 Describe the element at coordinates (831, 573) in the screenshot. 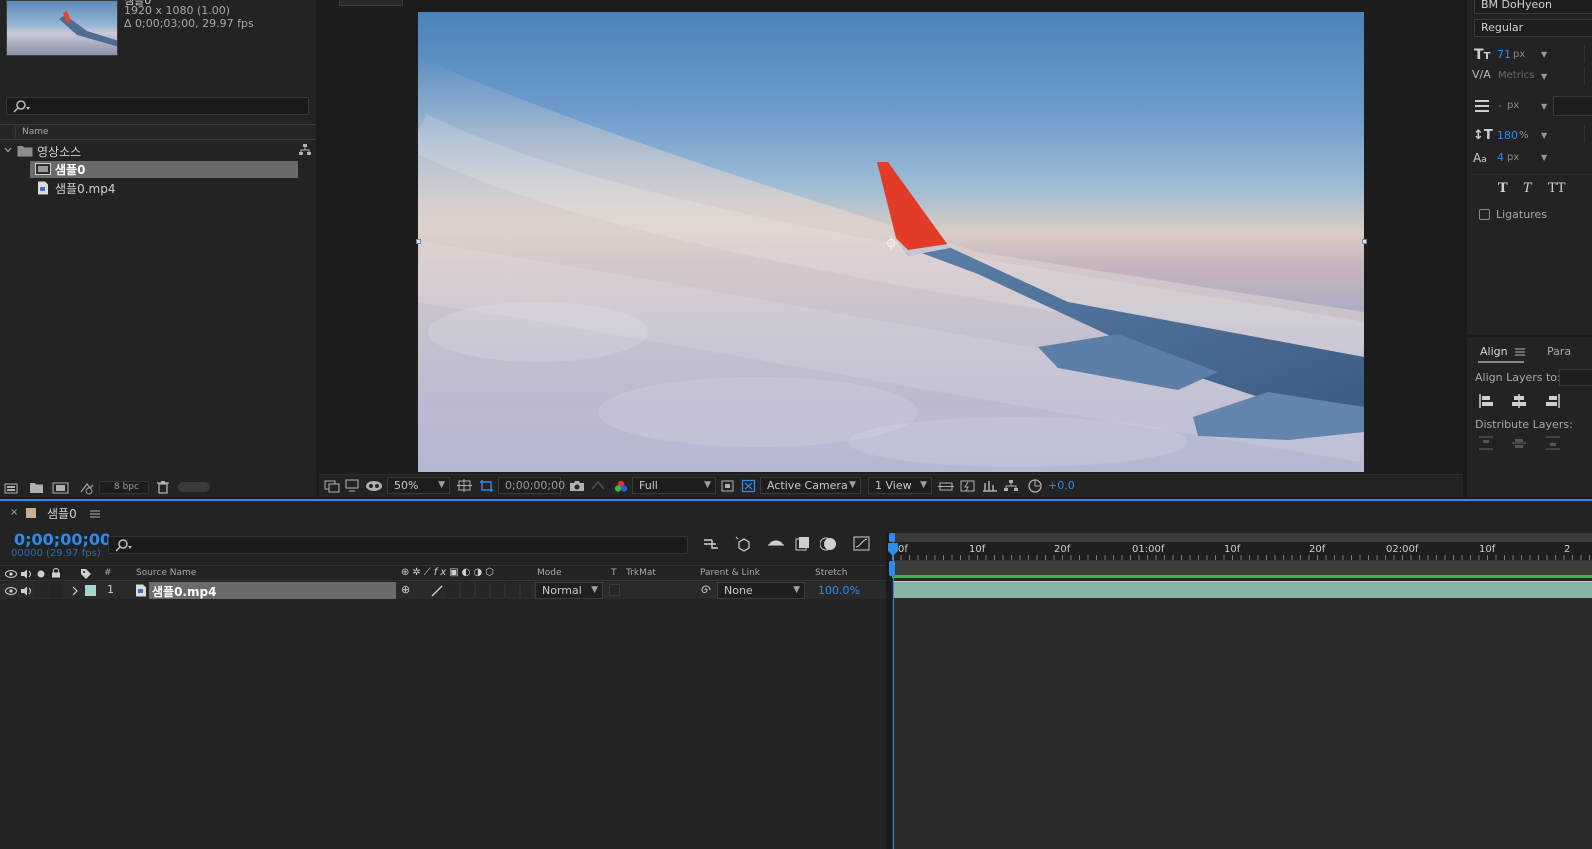

I see `column-stretch-header: Stretch` at that location.